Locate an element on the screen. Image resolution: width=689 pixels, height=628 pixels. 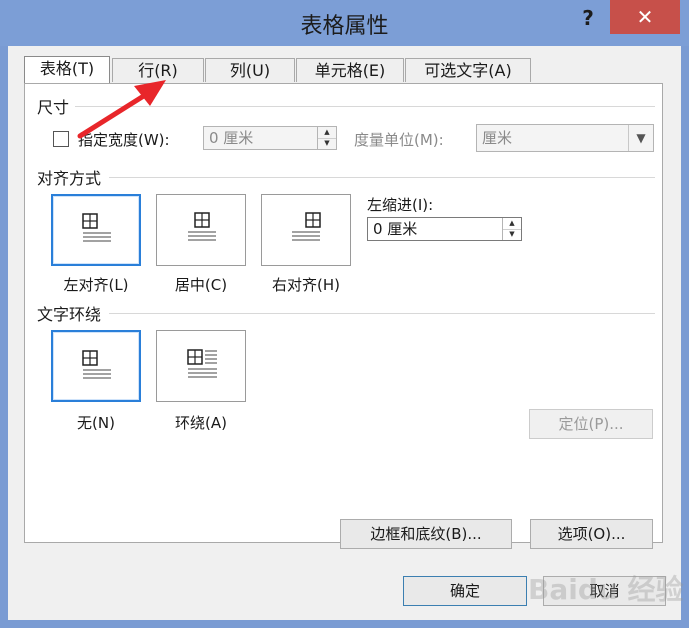
tab-cell: 单元格(E) is located at coordinates (350, 70).